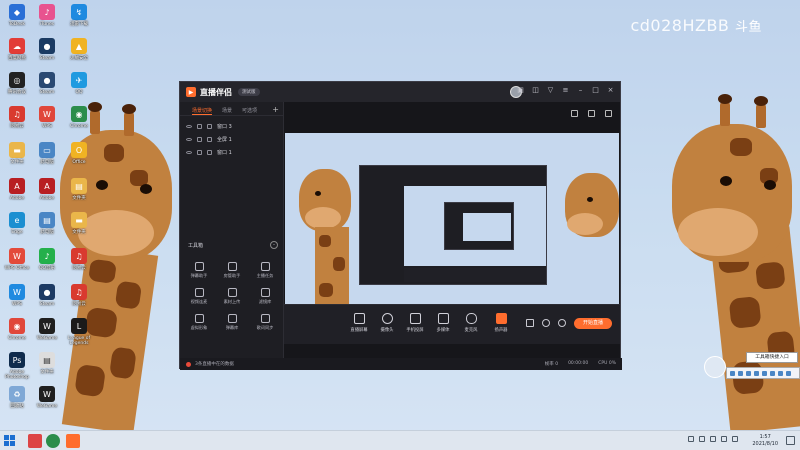 The image size is (800, 450). Describe the element at coordinates (265, 322) in the screenshot. I see `tool-lyrics-sync: 歌词同步` at that location.